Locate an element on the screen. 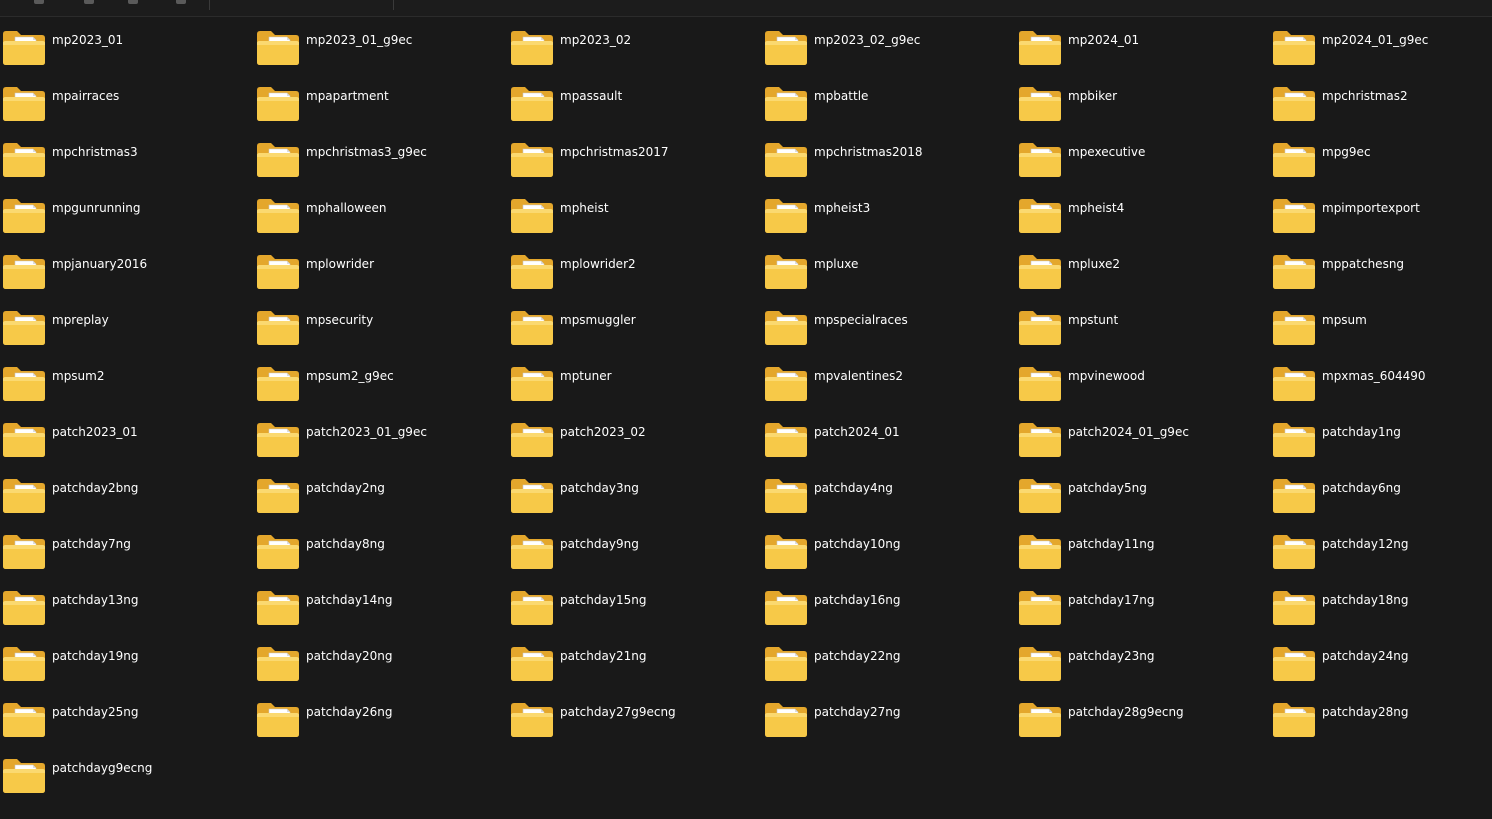 The image size is (1492, 819). folder-item: mpchristmas2018 is located at coordinates (889, 168).